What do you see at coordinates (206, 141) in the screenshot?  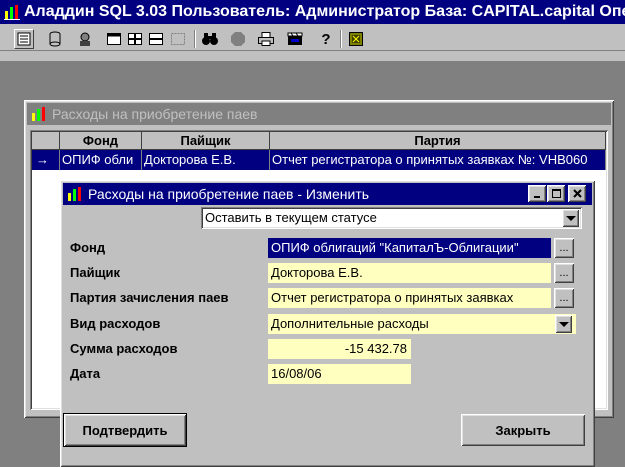 I see `column-header-holder: Пайщик` at bounding box center [206, 141].